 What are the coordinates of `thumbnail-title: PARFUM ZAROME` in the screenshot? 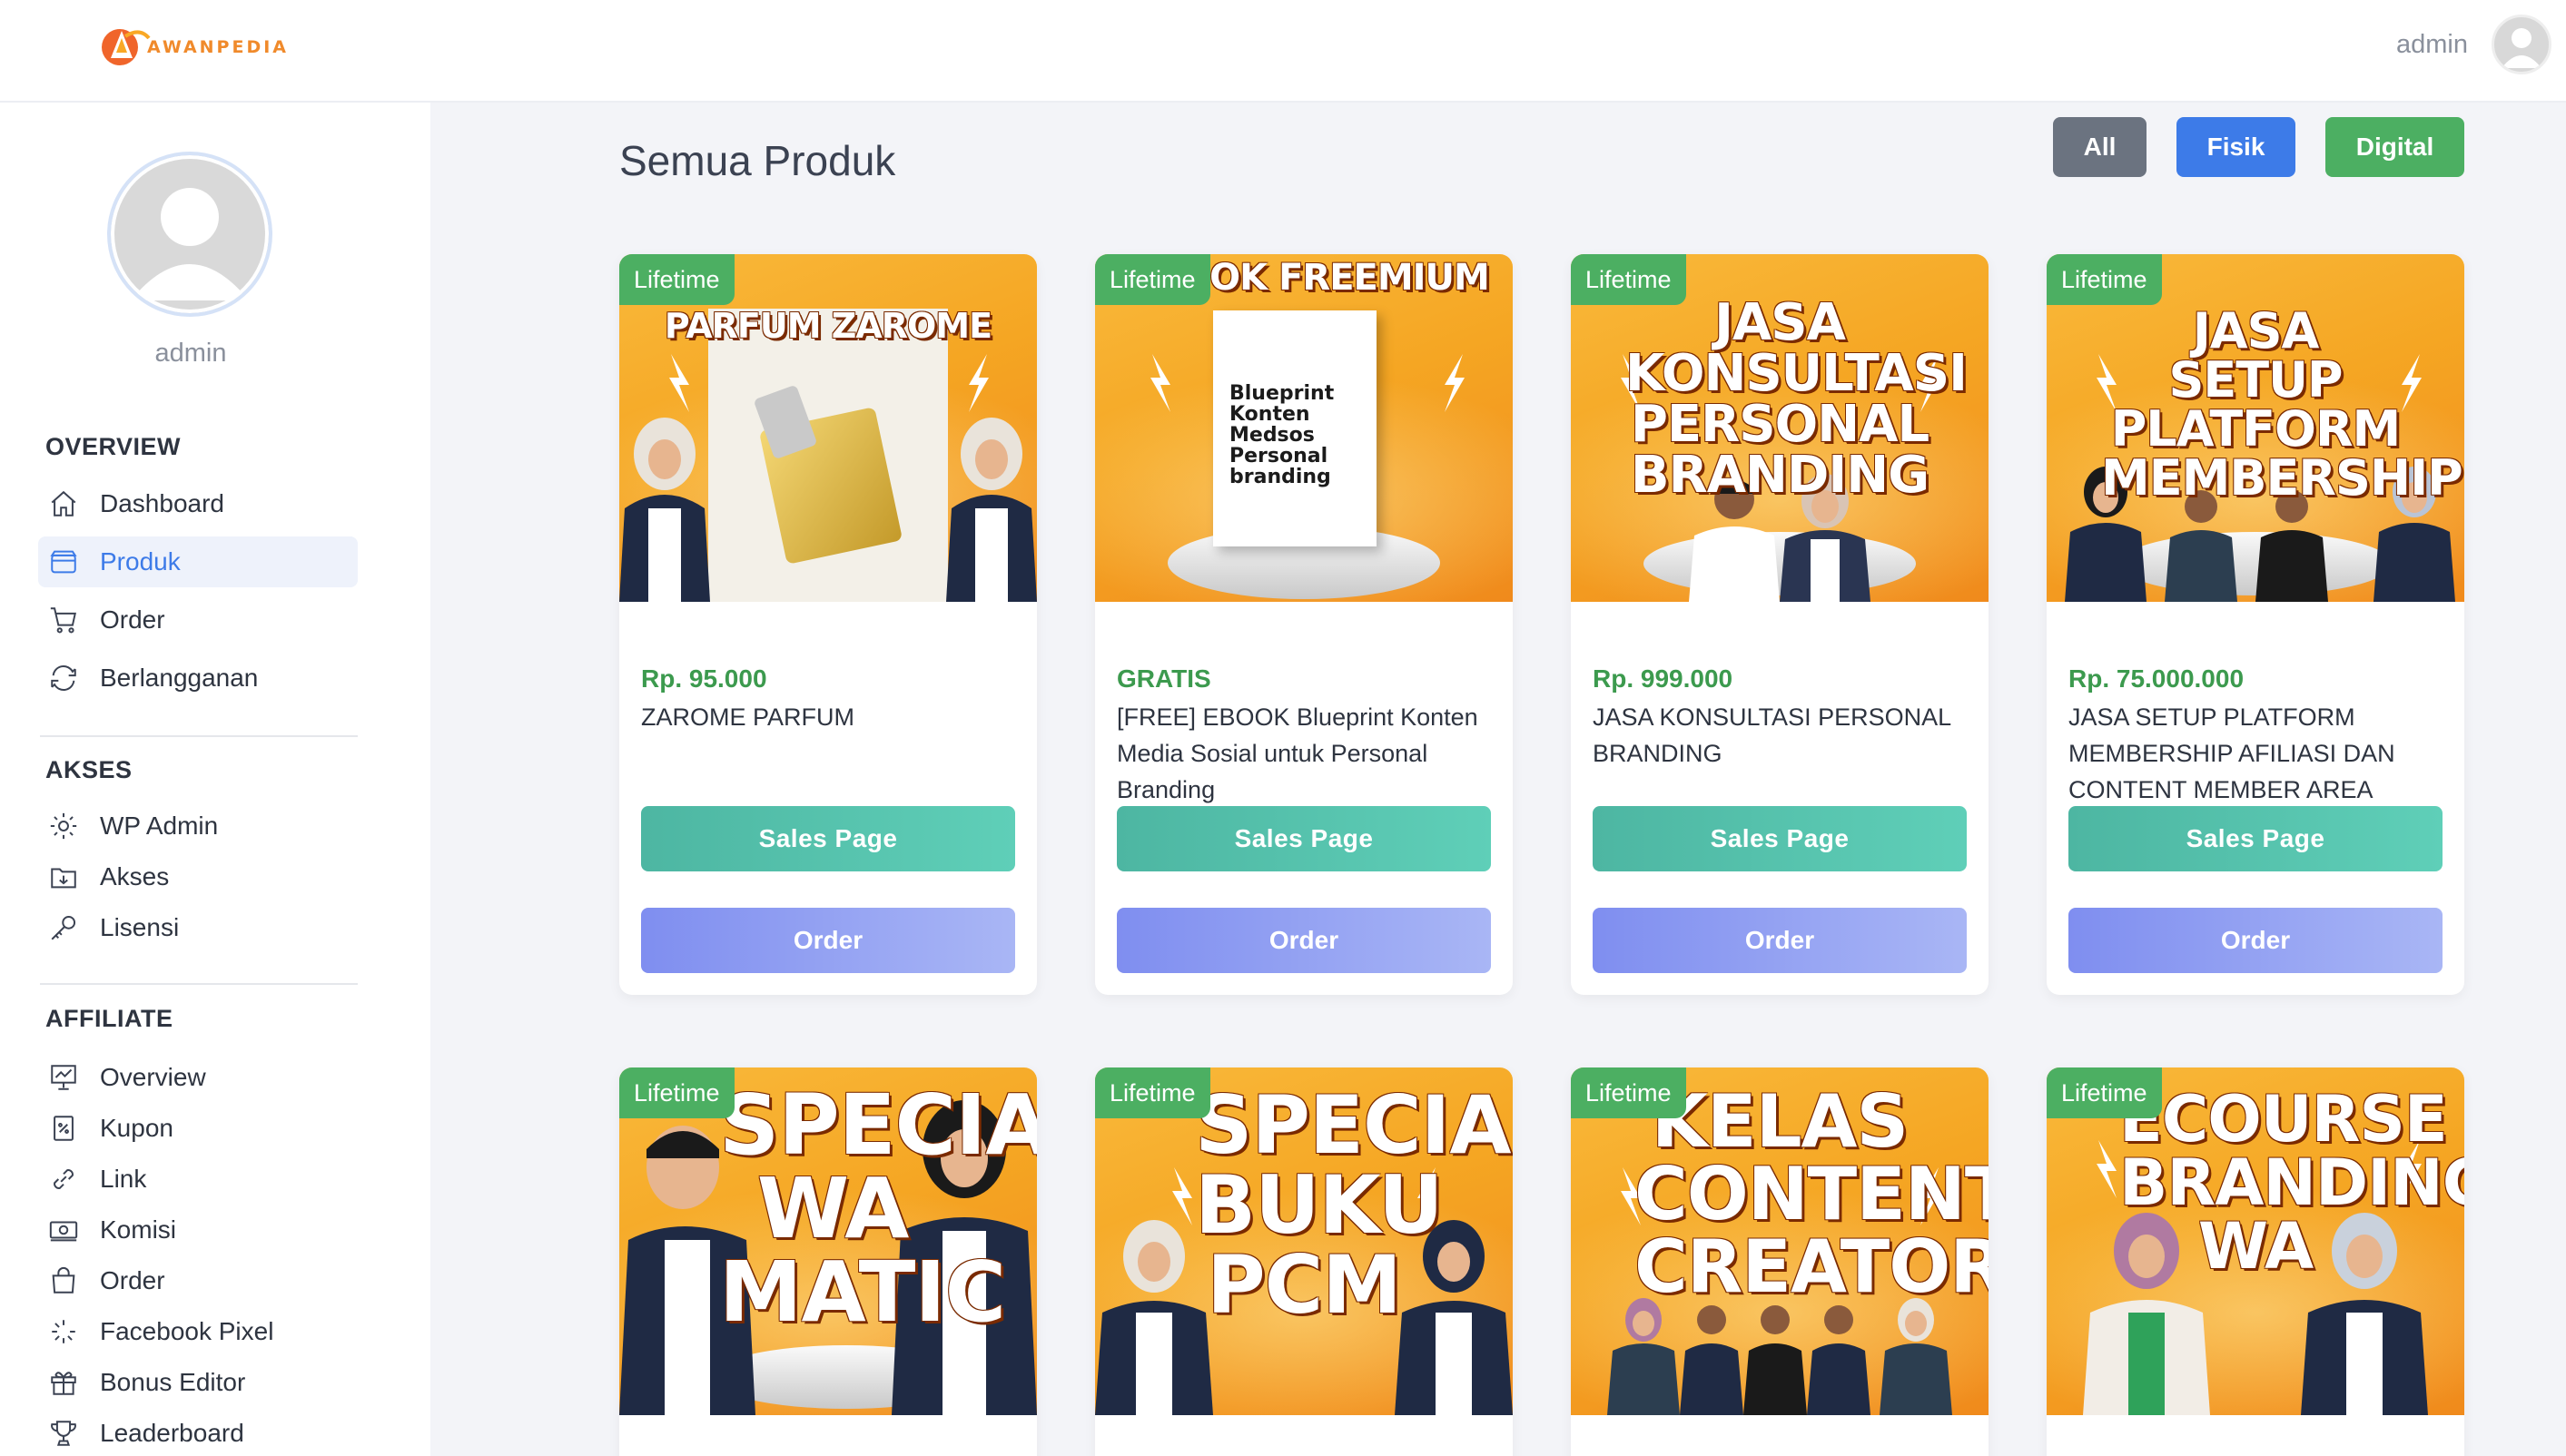 It's located at (828, 326).